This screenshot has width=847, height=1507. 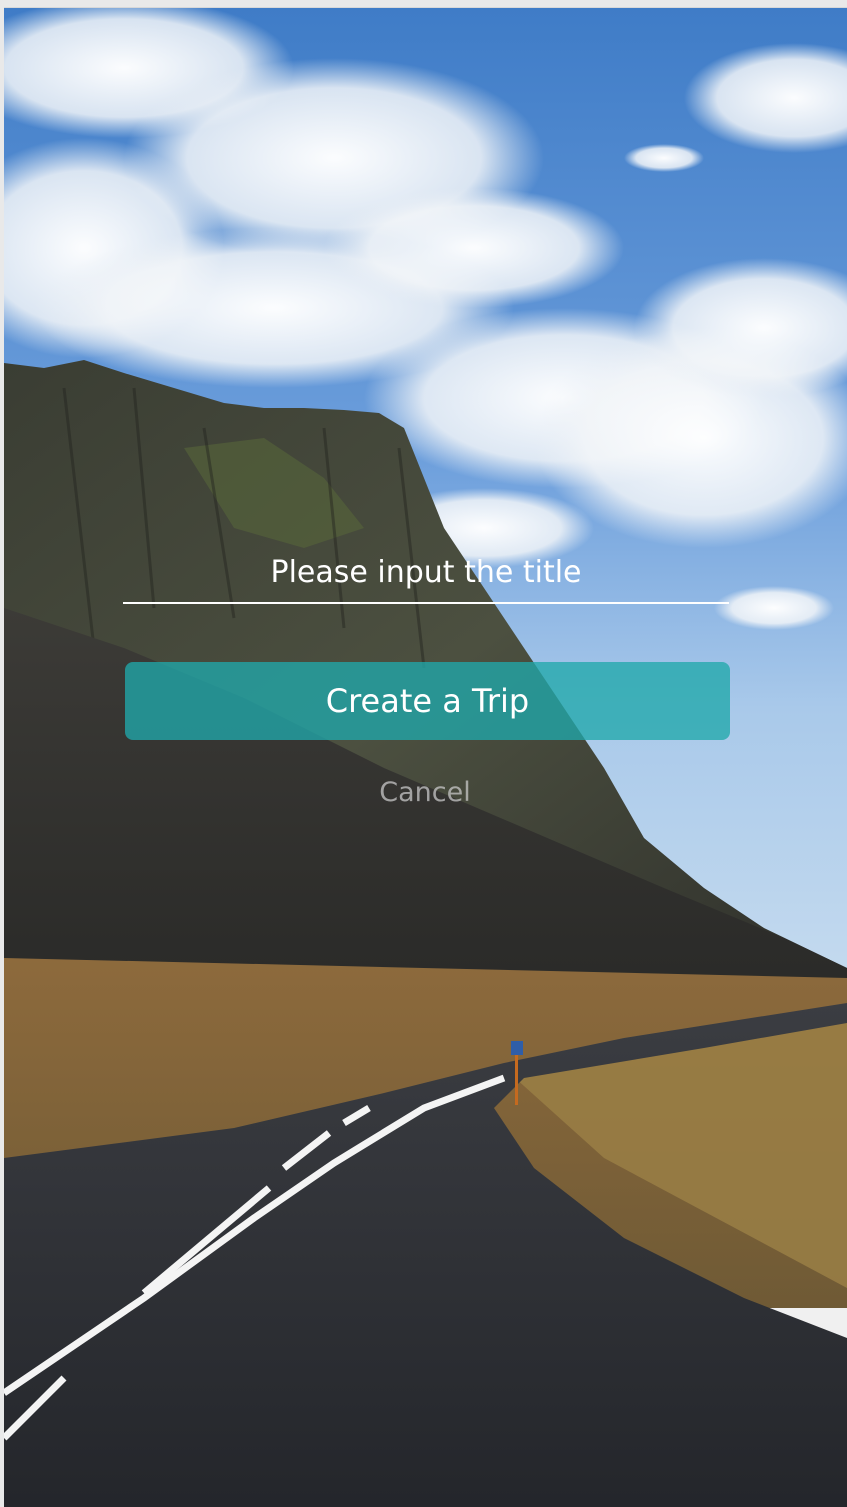 What do you see at coordinates (425, 792) in the screenshot?
I see `cancel-button: Cancel` at bounding box center [425, 792].